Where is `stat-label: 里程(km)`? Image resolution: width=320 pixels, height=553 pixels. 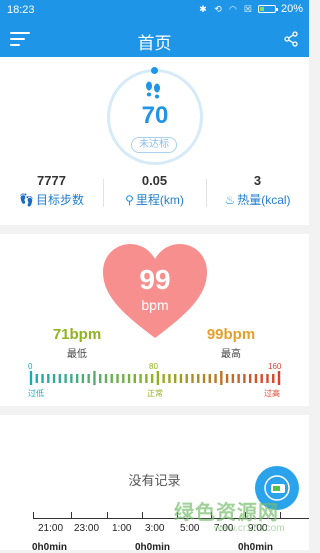 stat-label: 里程(km) is located at coordinates (159, 200).